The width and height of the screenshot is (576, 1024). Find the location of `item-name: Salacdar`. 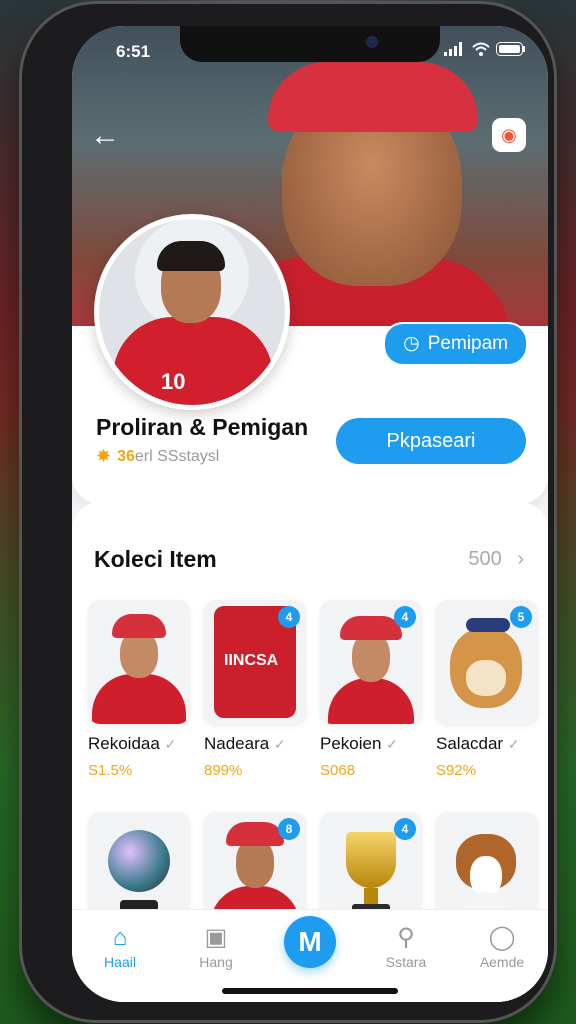

item-name: Salacdar is located at coordinates (470, 743).